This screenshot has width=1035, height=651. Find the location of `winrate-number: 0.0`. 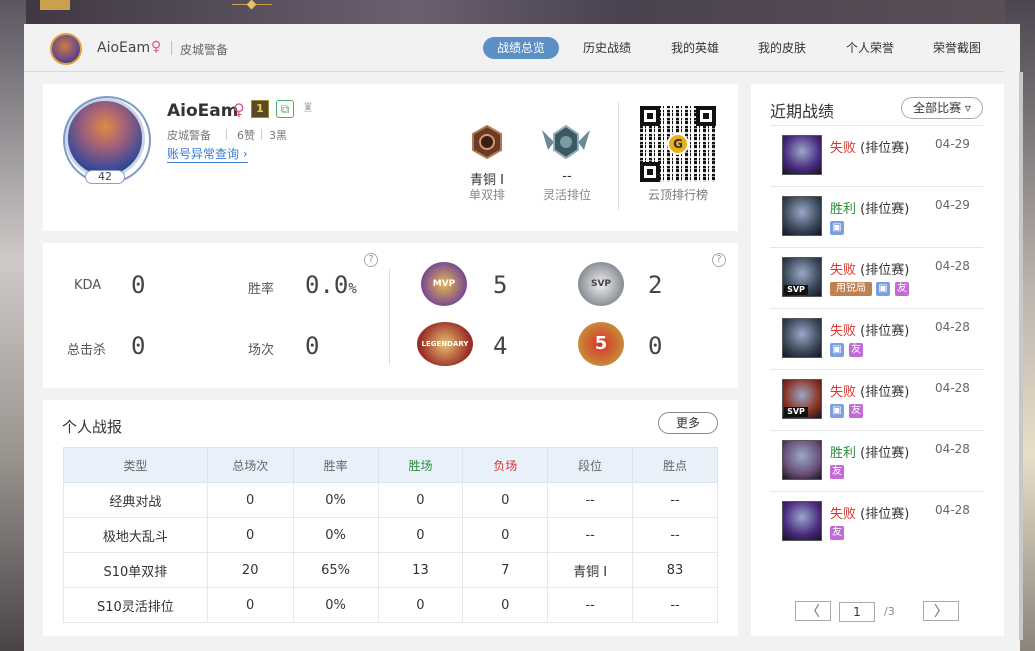

winrate-number: 0.0 is located at coordinates (327, 285).